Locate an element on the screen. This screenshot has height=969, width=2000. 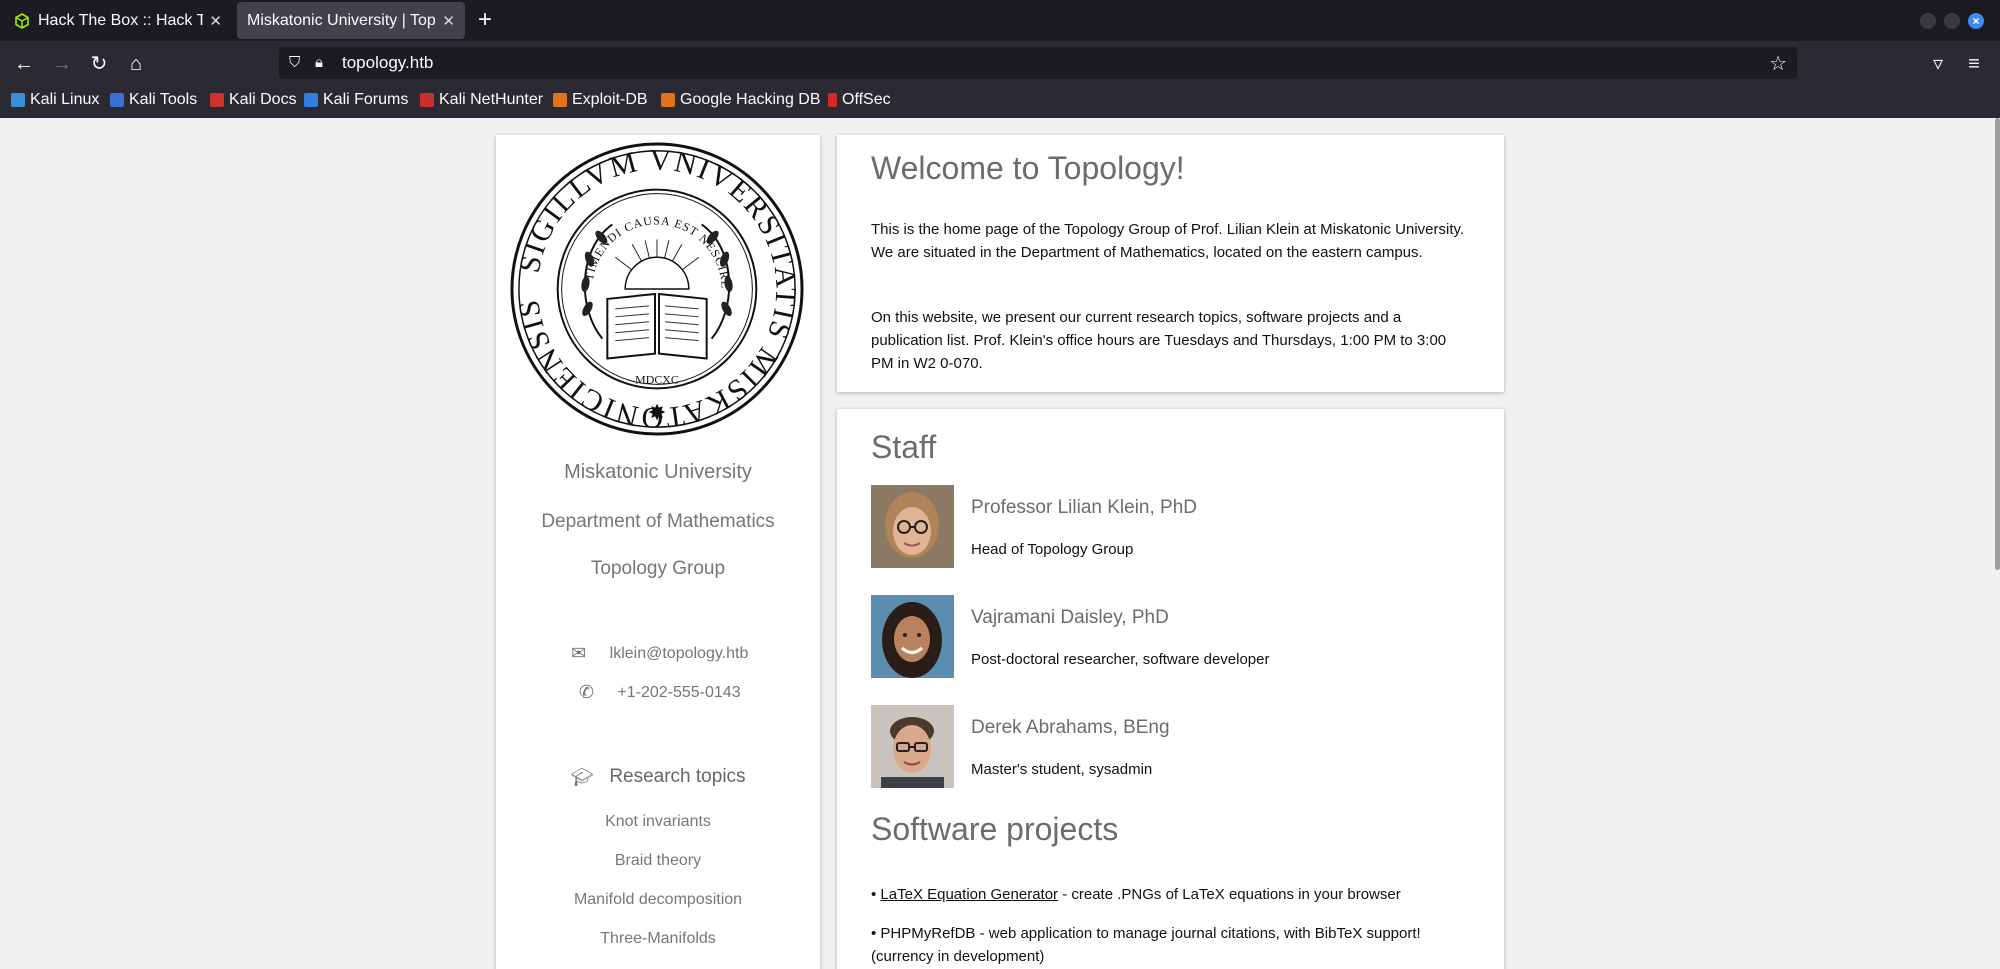
phone-text: +1-202-555-0143 is located at coordinates (679, 692).